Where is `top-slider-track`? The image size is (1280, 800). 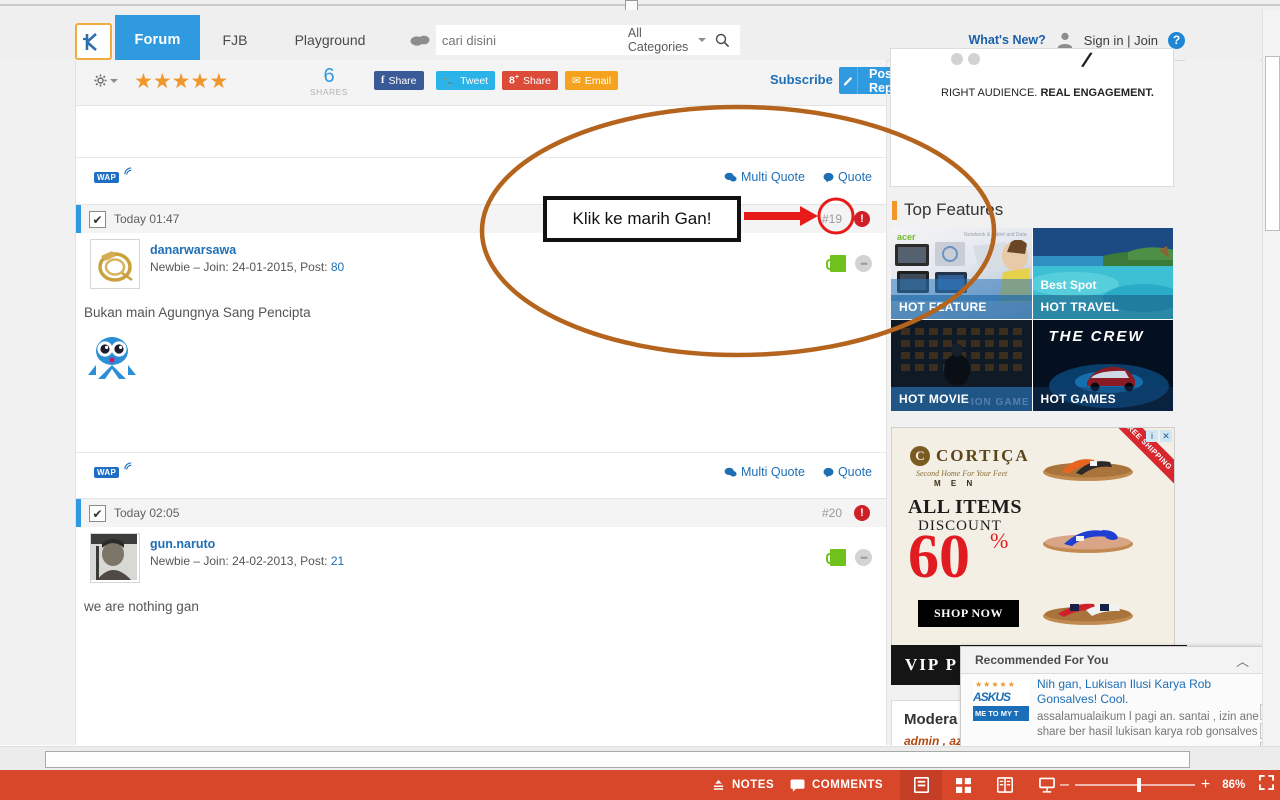
top-slider-track is located at coordinates (640, 5).